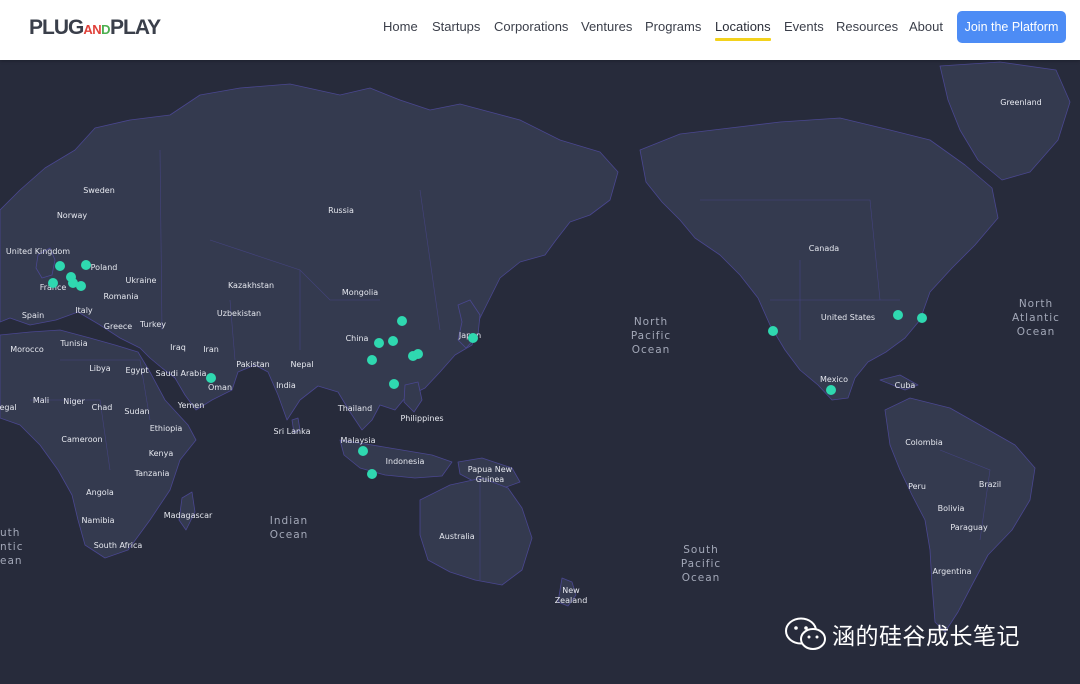 This screenshot has height=684, width=1080. What do you see at coordinates (358, 440) in the screenshot?
I see `map-label: Malaysia` at bounding box center [358, 440].